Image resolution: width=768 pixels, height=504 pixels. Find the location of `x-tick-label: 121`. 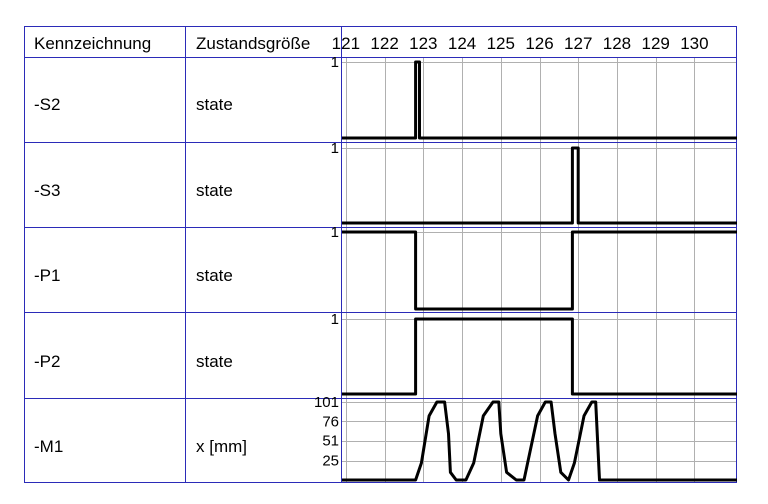

x-tick-label: 121 is located at coordinates (346, 43).